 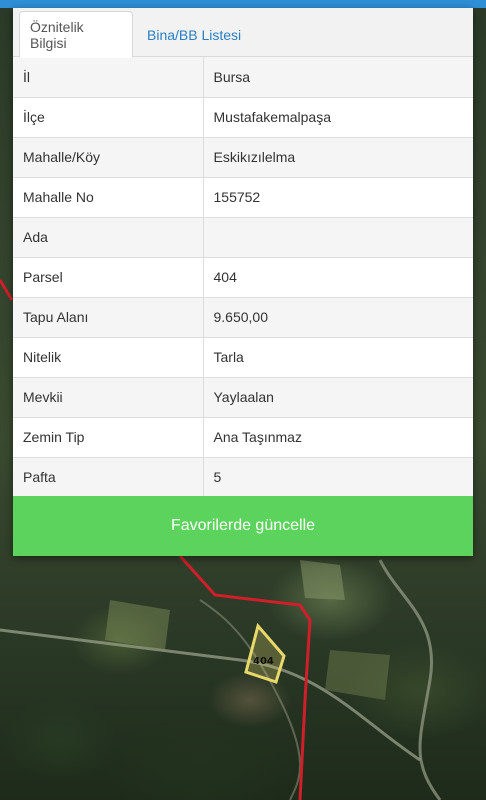 What do you see at coordinates (338, 156) in the screenshot?
I see `attribute-value: Eskikızılelma` at bounding box center [338, 156].